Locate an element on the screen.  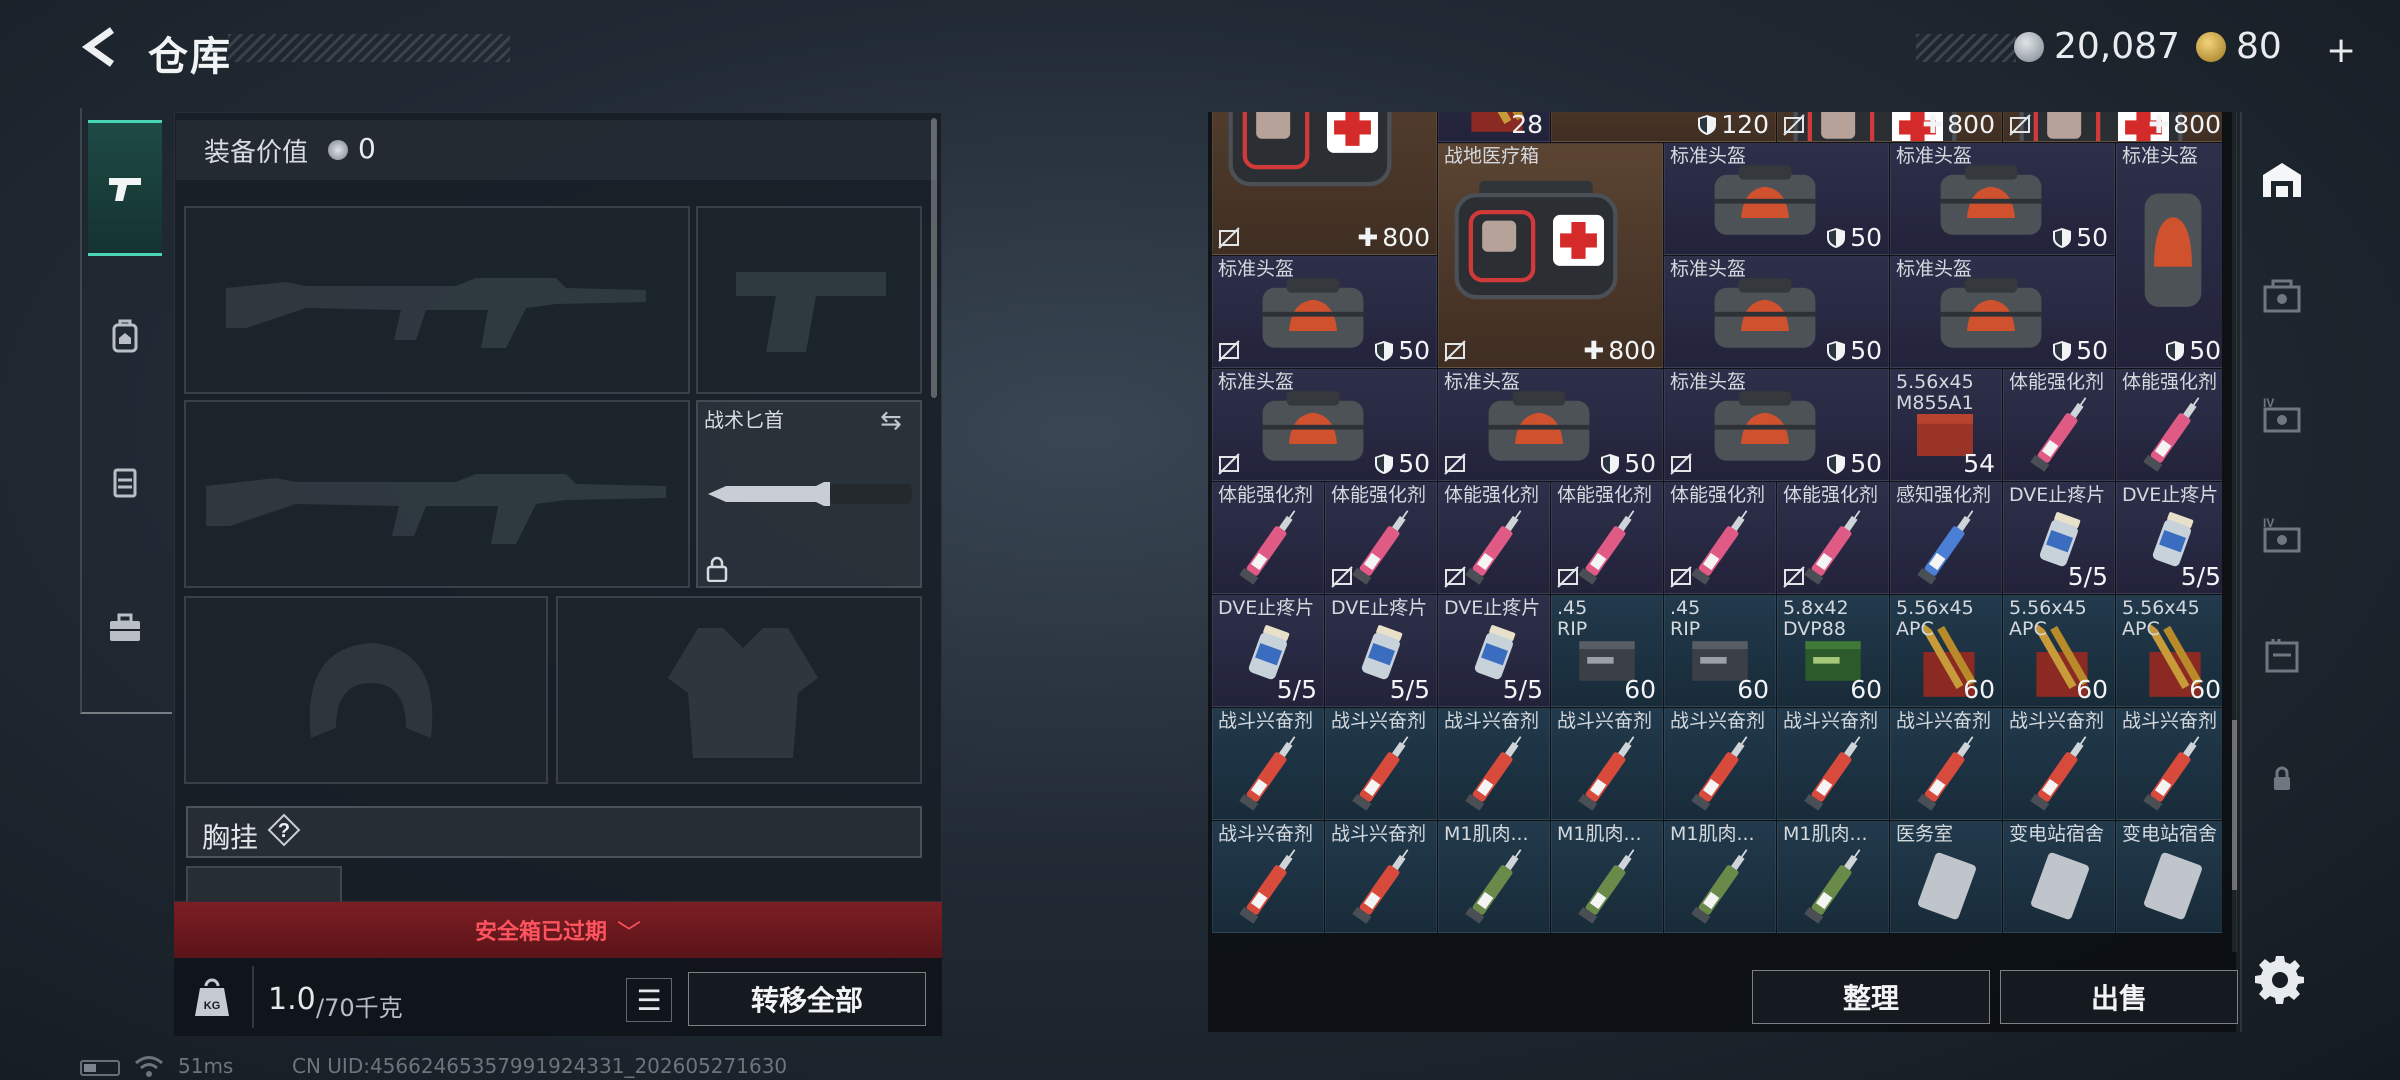
inventory-item: 5.8x42 DVP88 60 is located at coordinates (1833, 651).